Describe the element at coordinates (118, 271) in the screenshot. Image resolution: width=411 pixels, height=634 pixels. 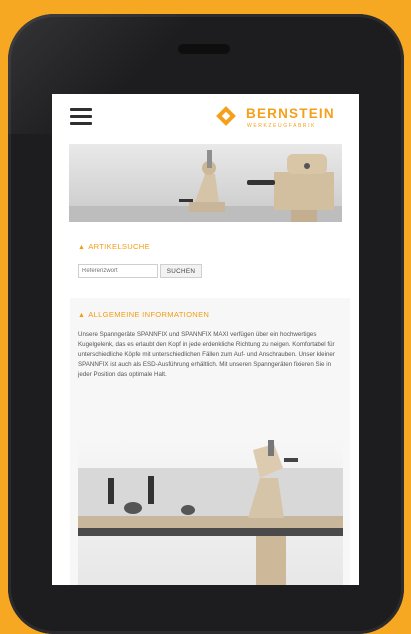
I see `search-input` at that location.